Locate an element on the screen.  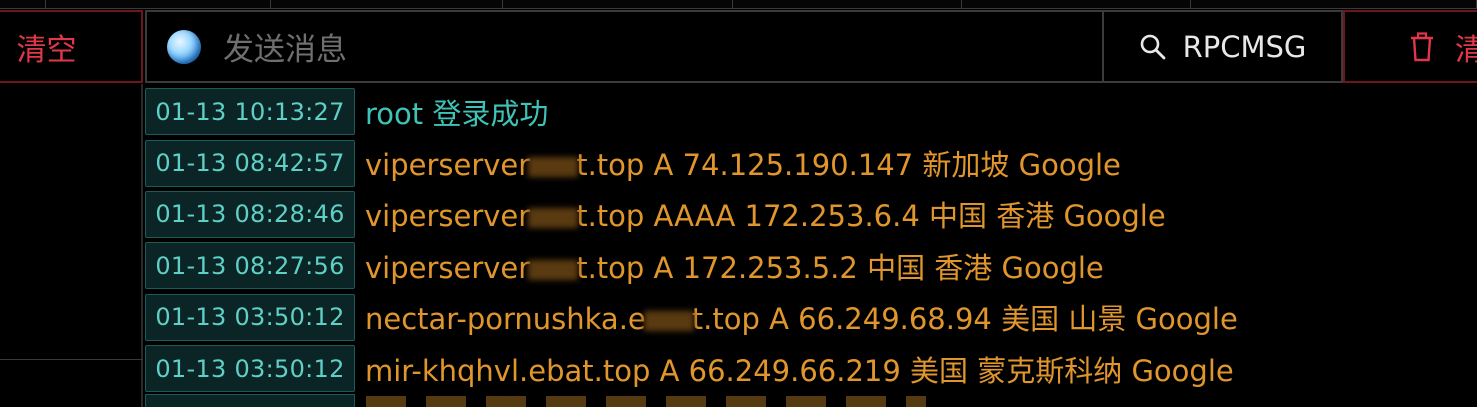
left-divider is located at coordinates (71, 359).